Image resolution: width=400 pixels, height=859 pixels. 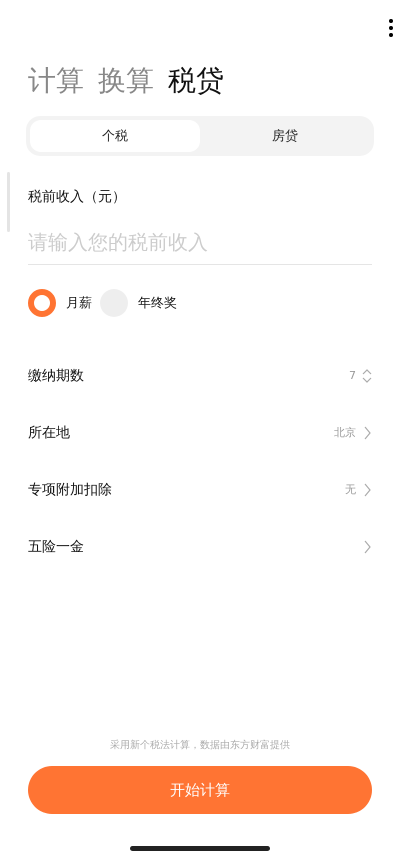 What do you see at coordinates (42, 303) in the screenshot?
I see `radio-button` at bounding box center [42, 303].